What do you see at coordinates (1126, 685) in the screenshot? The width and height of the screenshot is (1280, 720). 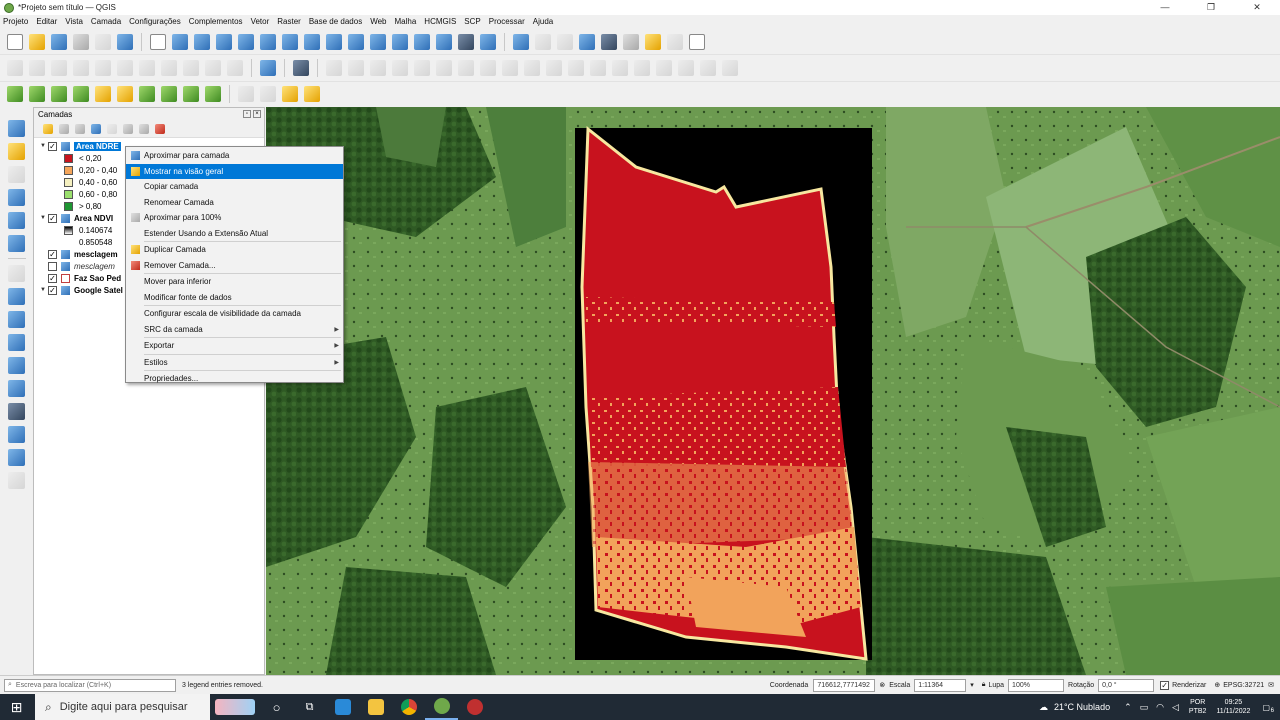 I see `rotation-field: 0,0 °` at bounding box center [1126, 685].